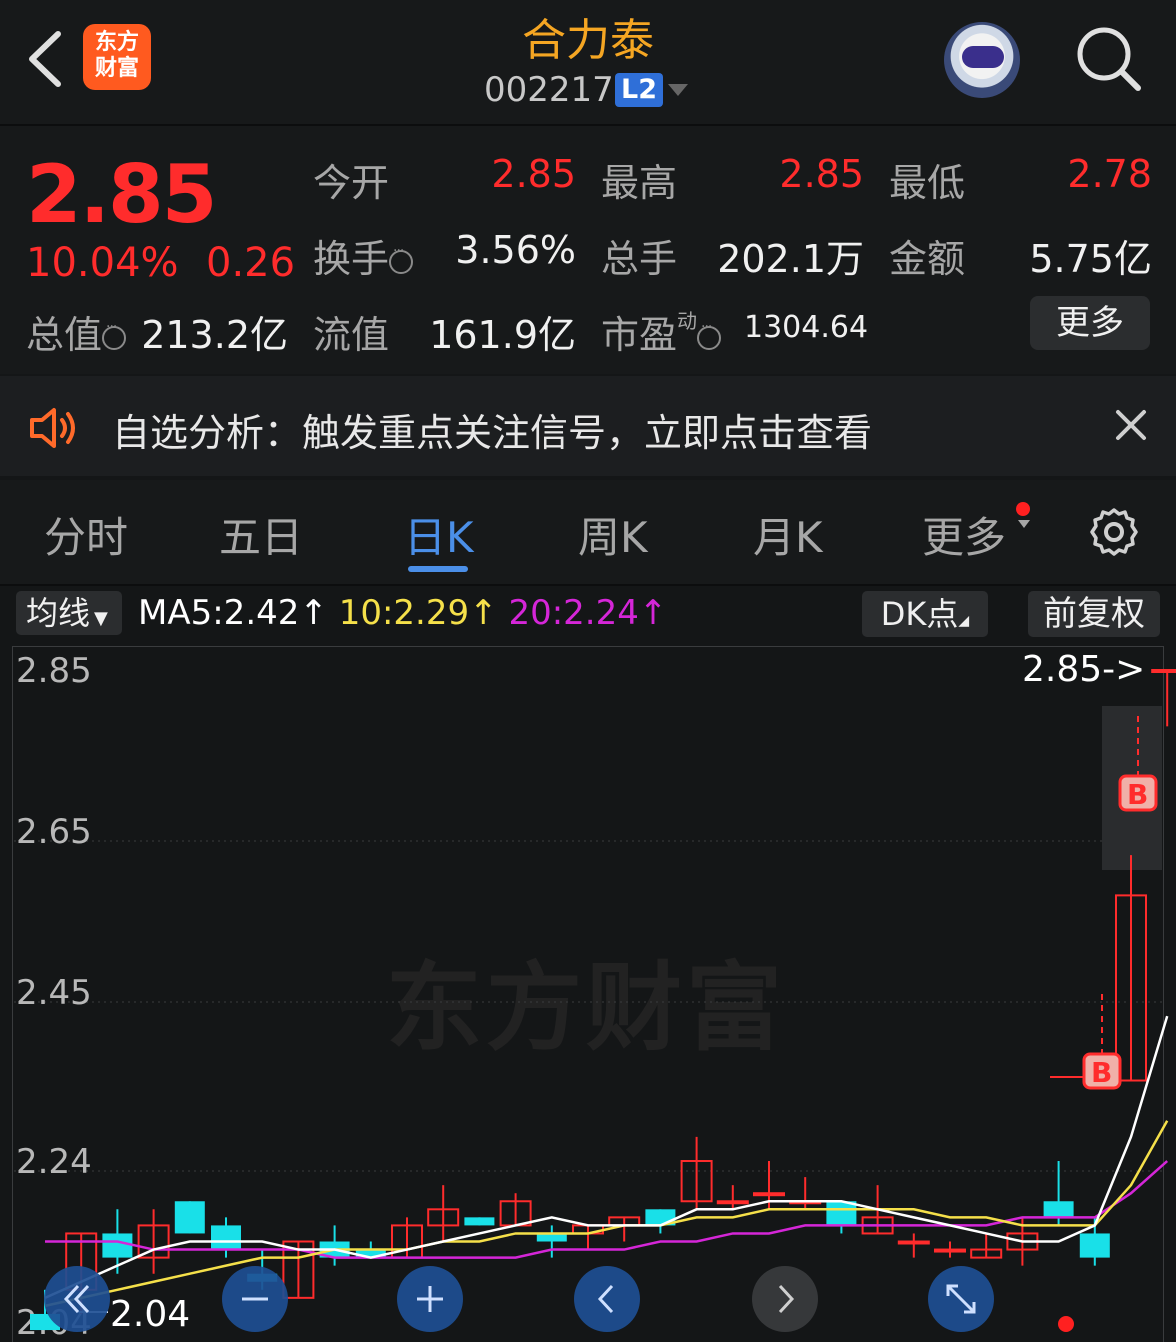  I want to click on back-icon, so click(45, 59).